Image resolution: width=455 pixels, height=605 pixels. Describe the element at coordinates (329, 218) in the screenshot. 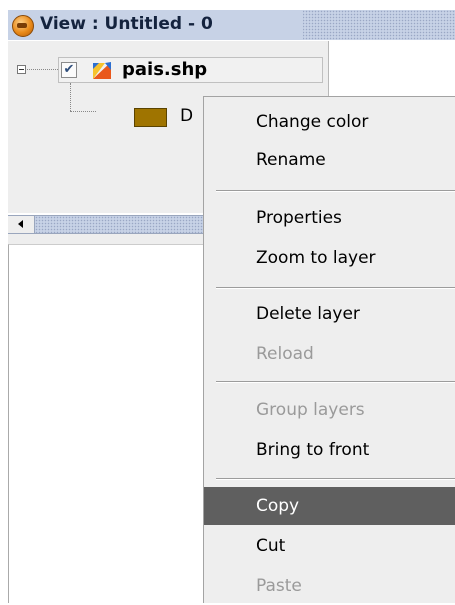

I see `menu-item-properties: Properties` at that location.